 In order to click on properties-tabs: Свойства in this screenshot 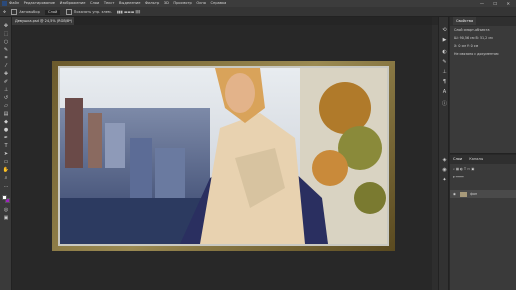, I will do `click(483, 21)`.